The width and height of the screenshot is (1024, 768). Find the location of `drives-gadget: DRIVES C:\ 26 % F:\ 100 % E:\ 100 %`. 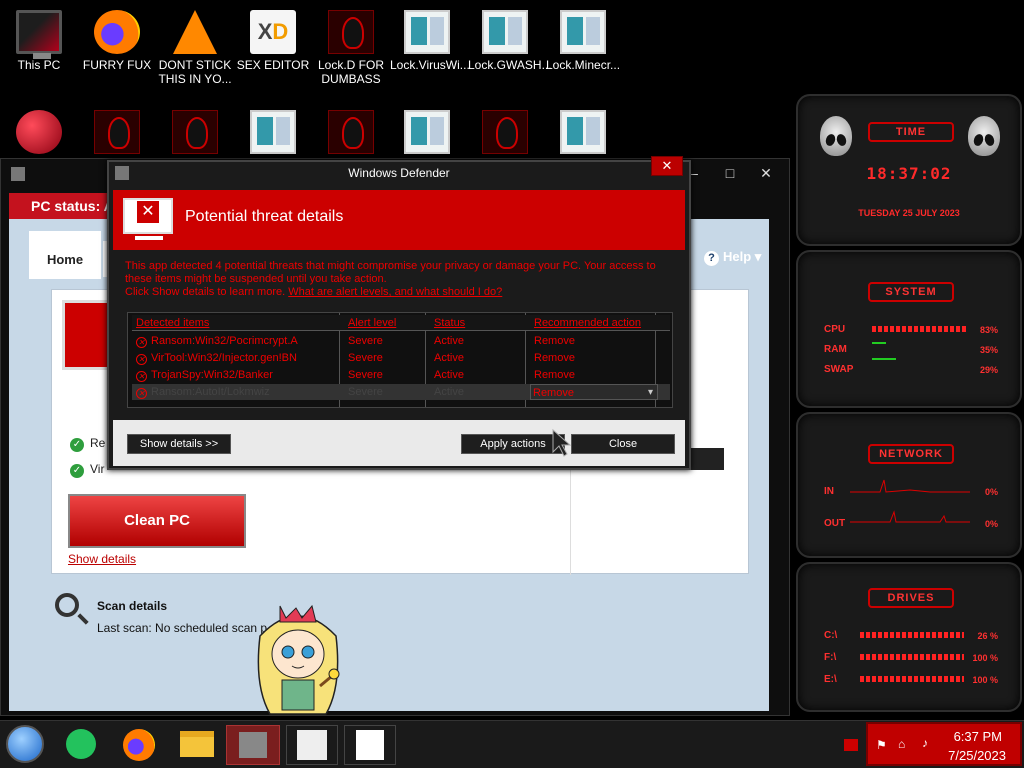

drives-gadget: DRIVES C:\ 26 % F:\ 100 % E:\ 100 % is located at coordinates (909, 637).